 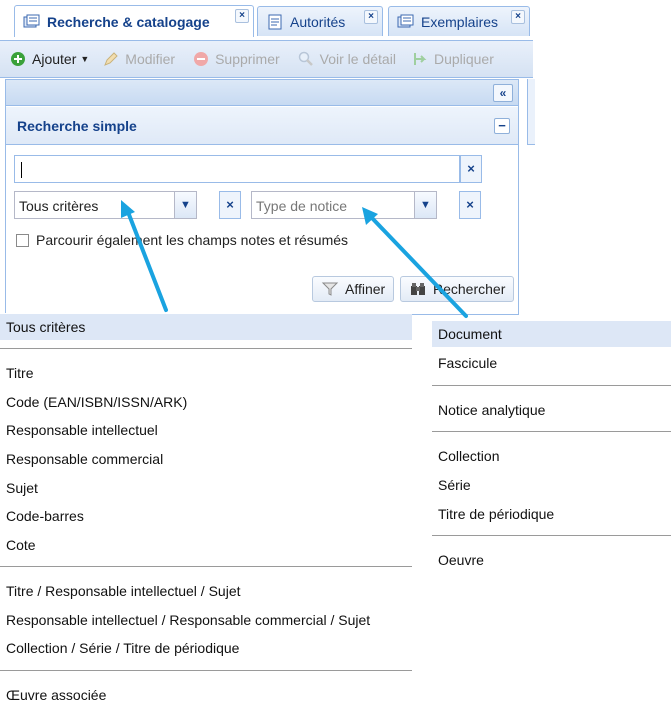 What do you see at coordinates (206, 488) in the screenshot?
I see `list-item: Sujet` at bounding box center [206, 488].